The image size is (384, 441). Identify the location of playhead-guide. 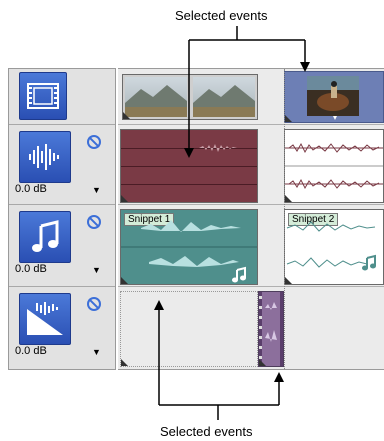
(284, 219).